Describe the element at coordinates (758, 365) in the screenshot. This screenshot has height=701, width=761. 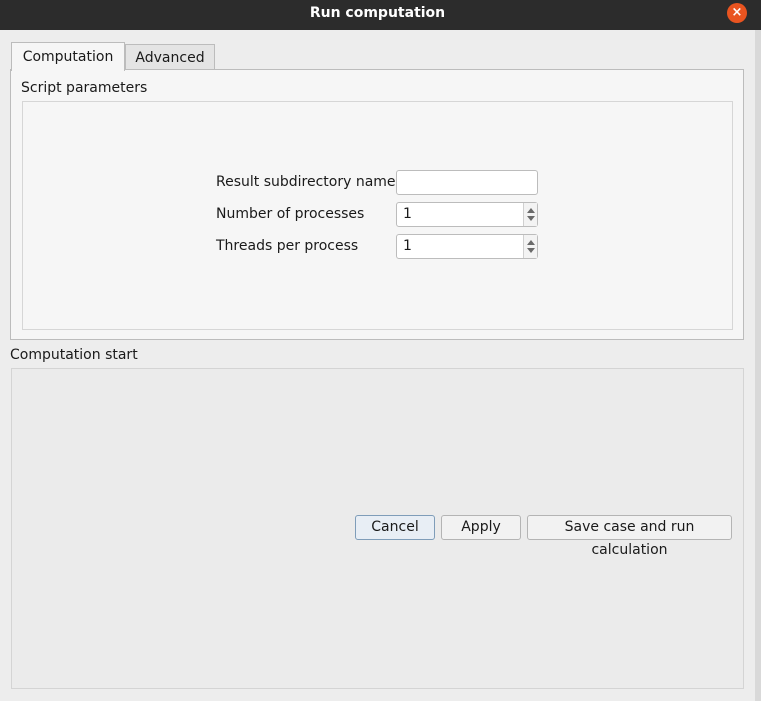
I see `window-edge` at that location.